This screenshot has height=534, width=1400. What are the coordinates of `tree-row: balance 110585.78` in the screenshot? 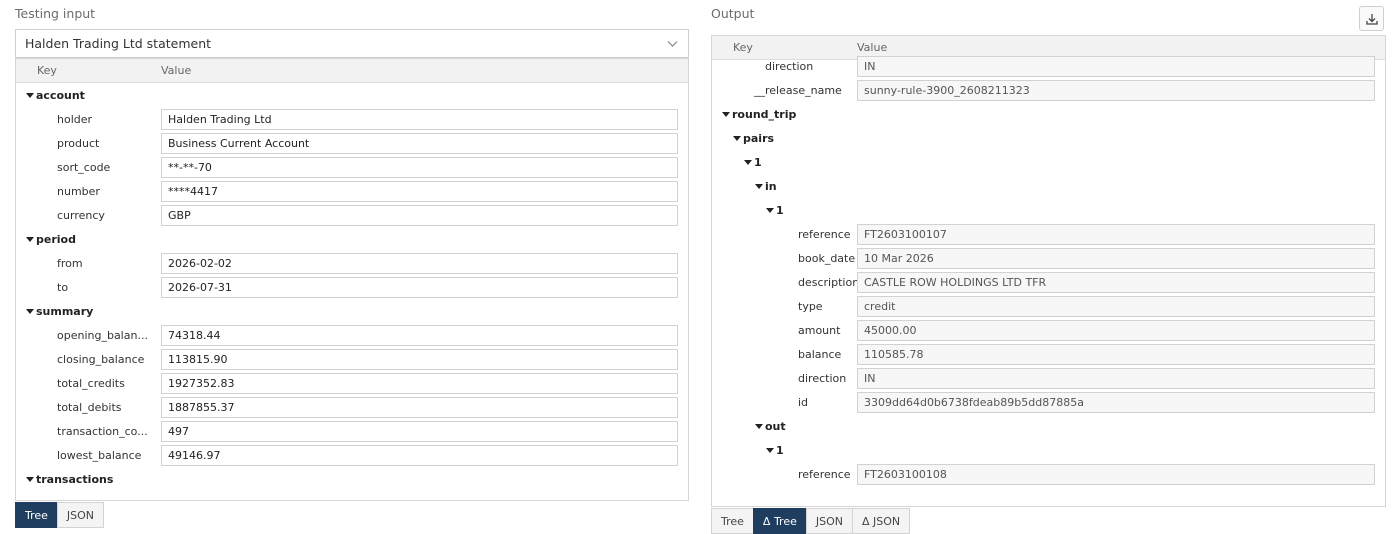 It's located at (1048, 355).